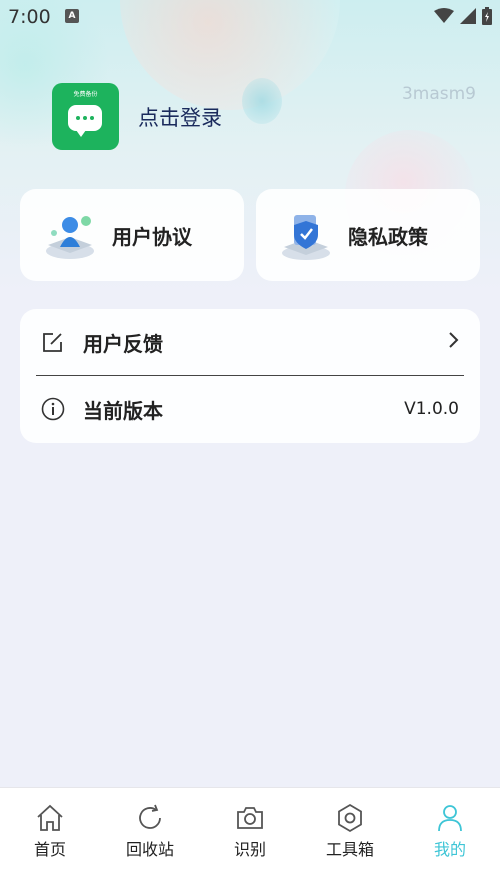 Image resolution: width=500 pixels, height=888 pixels. Describe the element at coordinates (453, 342) in the screenshot. I see `chevron-right-icon` at that location.